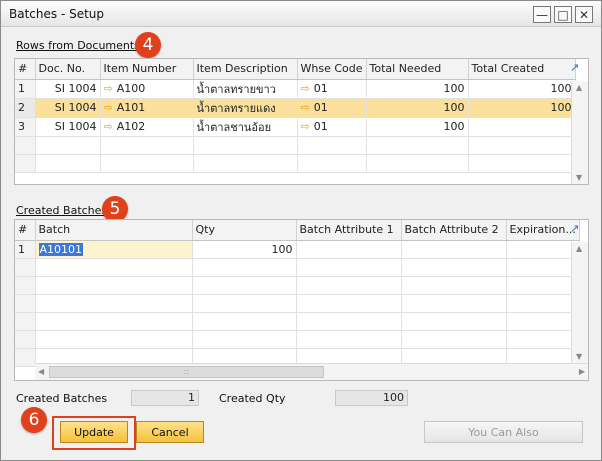  What do you see at coordinates (114, 249) in the screenshot?
I see `batch-cell: A10101` at bounding box center [114, 249].